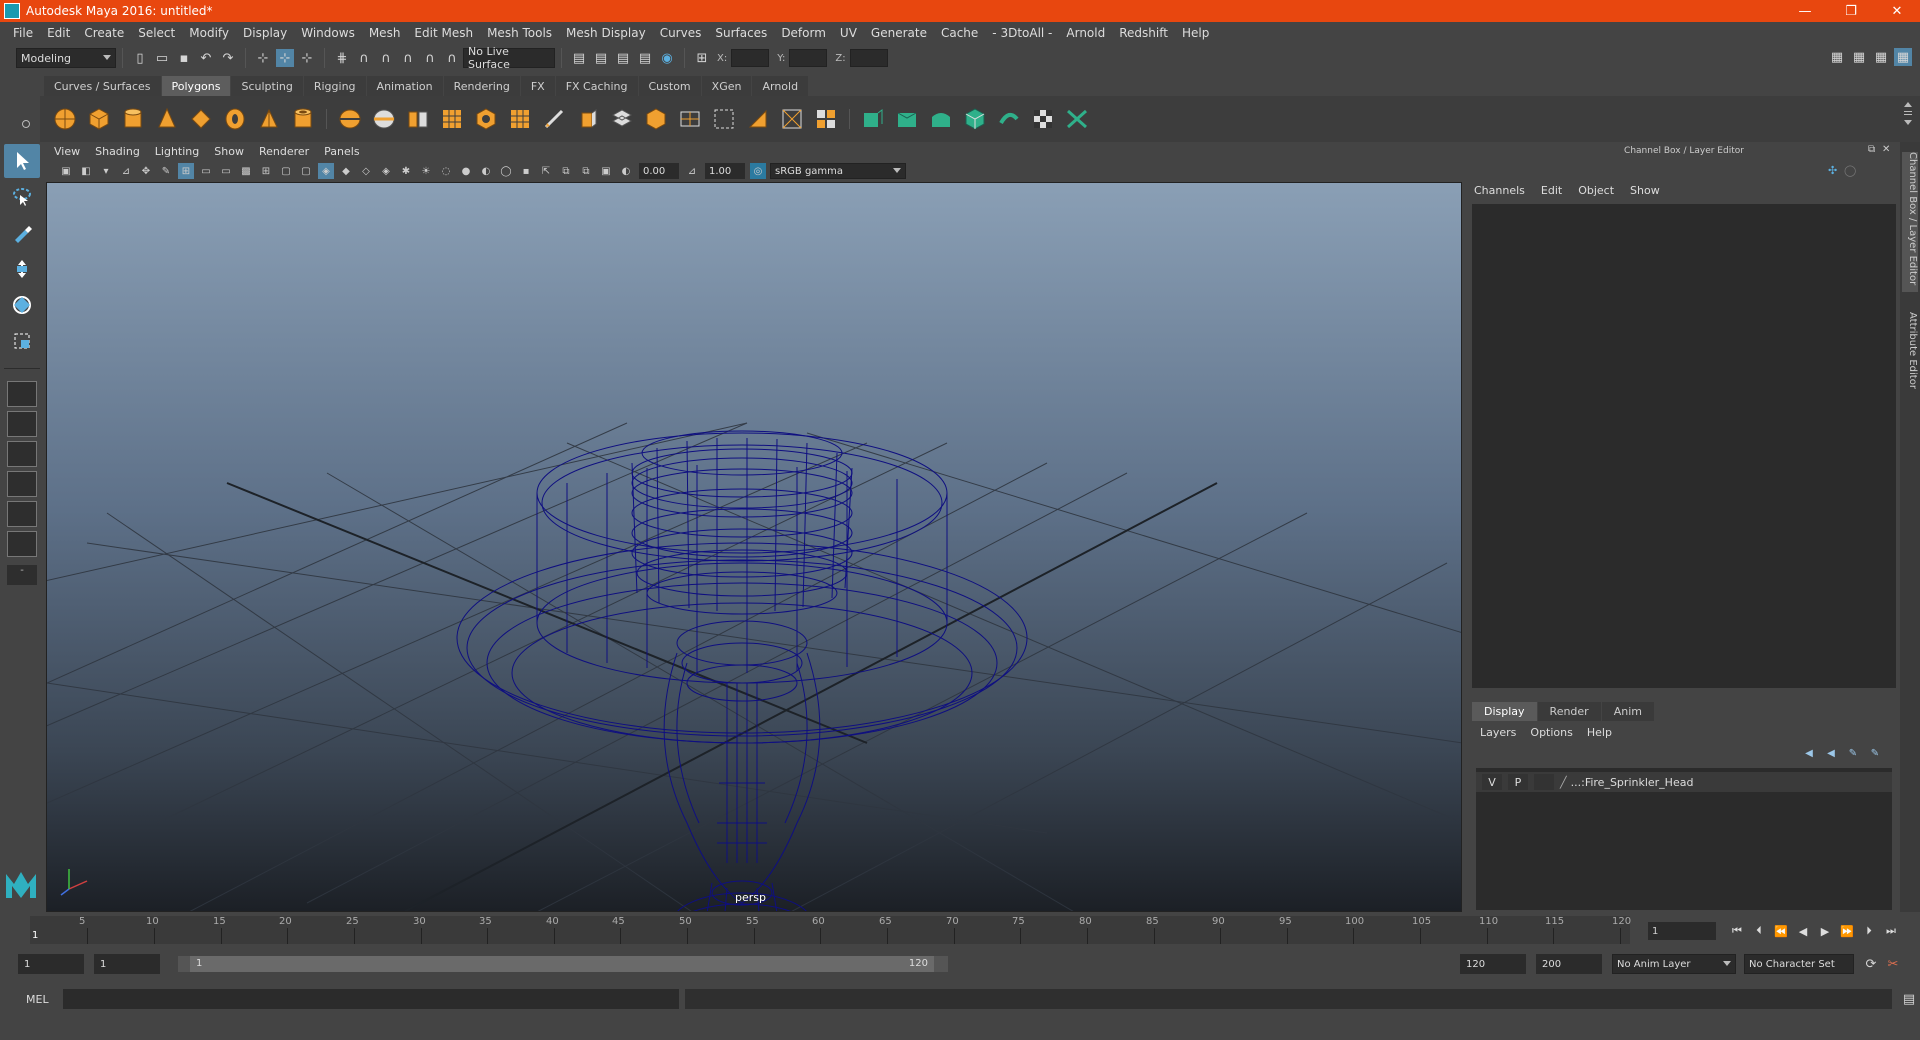 The height and width of the screenshot is (1040, 1920). Describe the element at coordinates (22, 161) in the screenshot. I see `select-tool-icon` at that location.